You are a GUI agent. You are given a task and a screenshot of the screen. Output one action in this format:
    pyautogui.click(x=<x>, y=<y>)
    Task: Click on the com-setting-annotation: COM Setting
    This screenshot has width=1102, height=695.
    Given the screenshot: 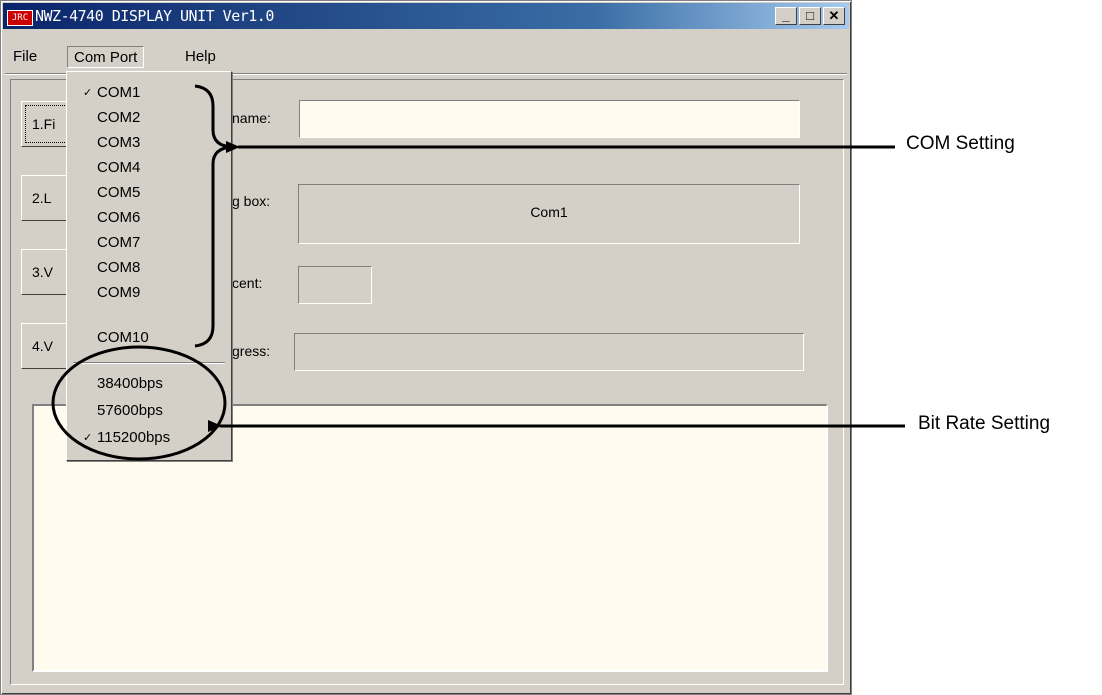 What is the action you would take?
    pyautogui.click(x=960, y=143)
    